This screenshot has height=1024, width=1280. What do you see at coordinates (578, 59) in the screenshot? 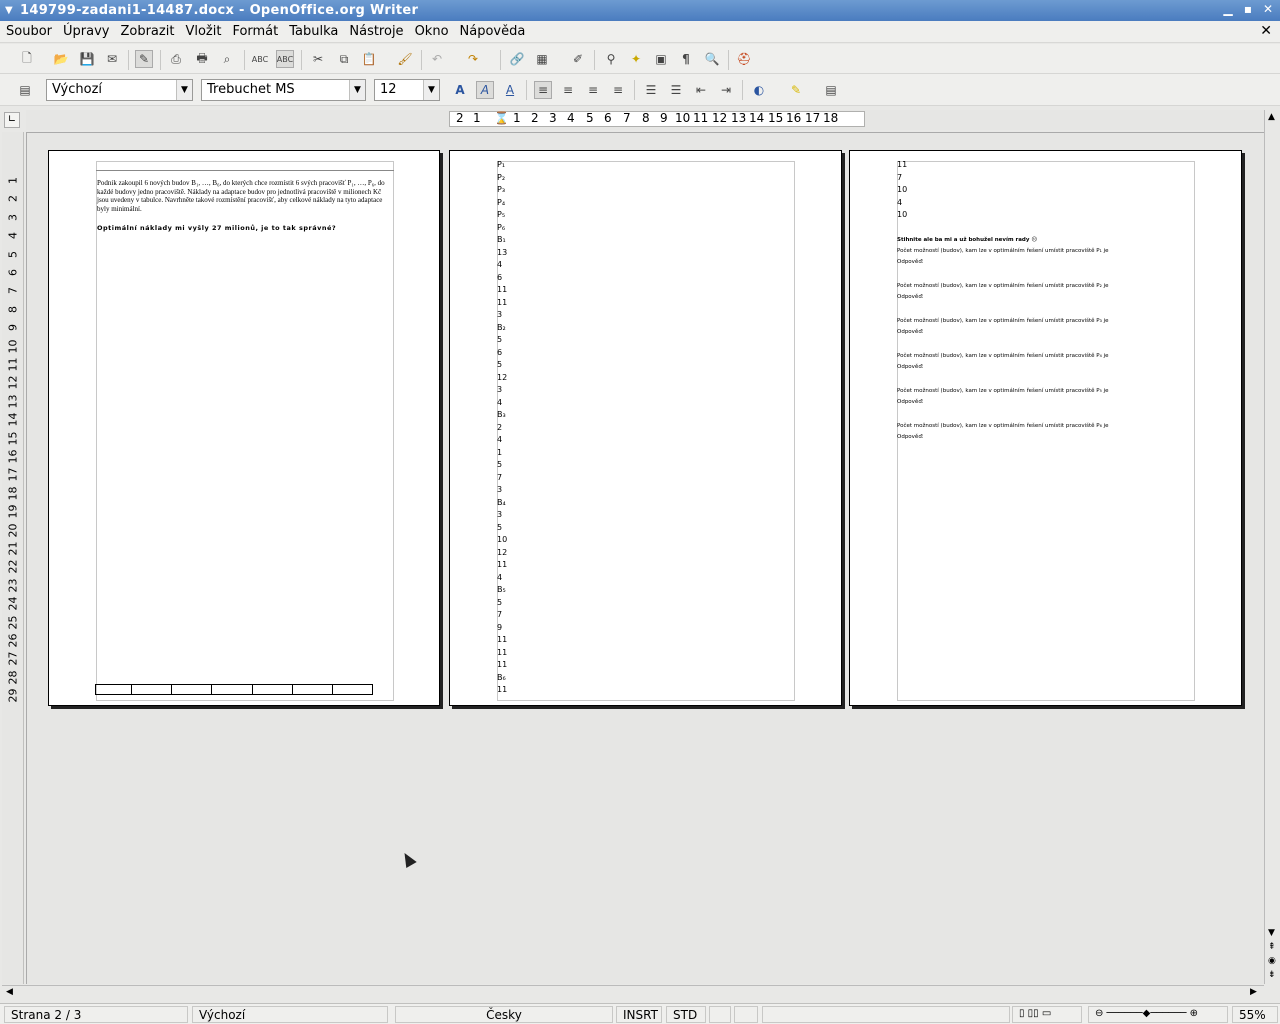
I see `show-draw-functions-icon: ✐` at bounding box center [578, 59].